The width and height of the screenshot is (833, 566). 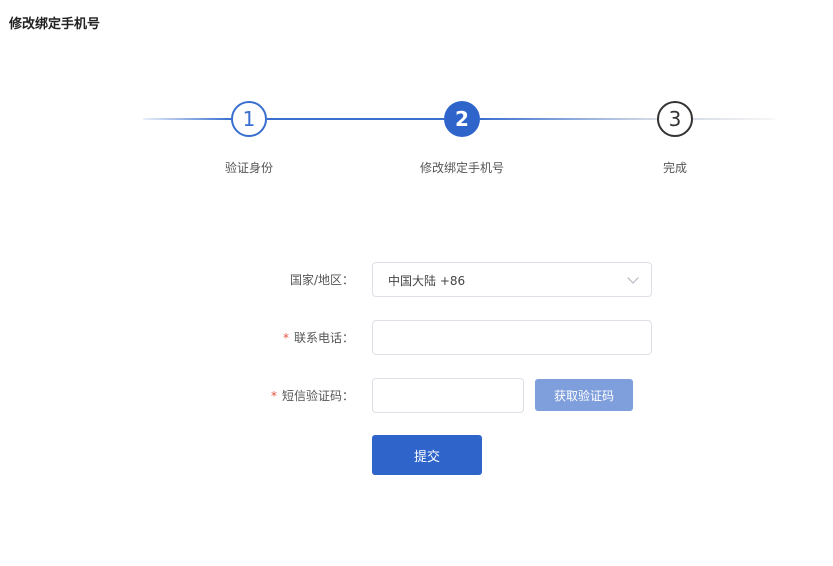 What do you see at coordinates (323, 338) in the screenshot?
I see `phone-label-text: 联系电话：` at bounding box center [323, 338].